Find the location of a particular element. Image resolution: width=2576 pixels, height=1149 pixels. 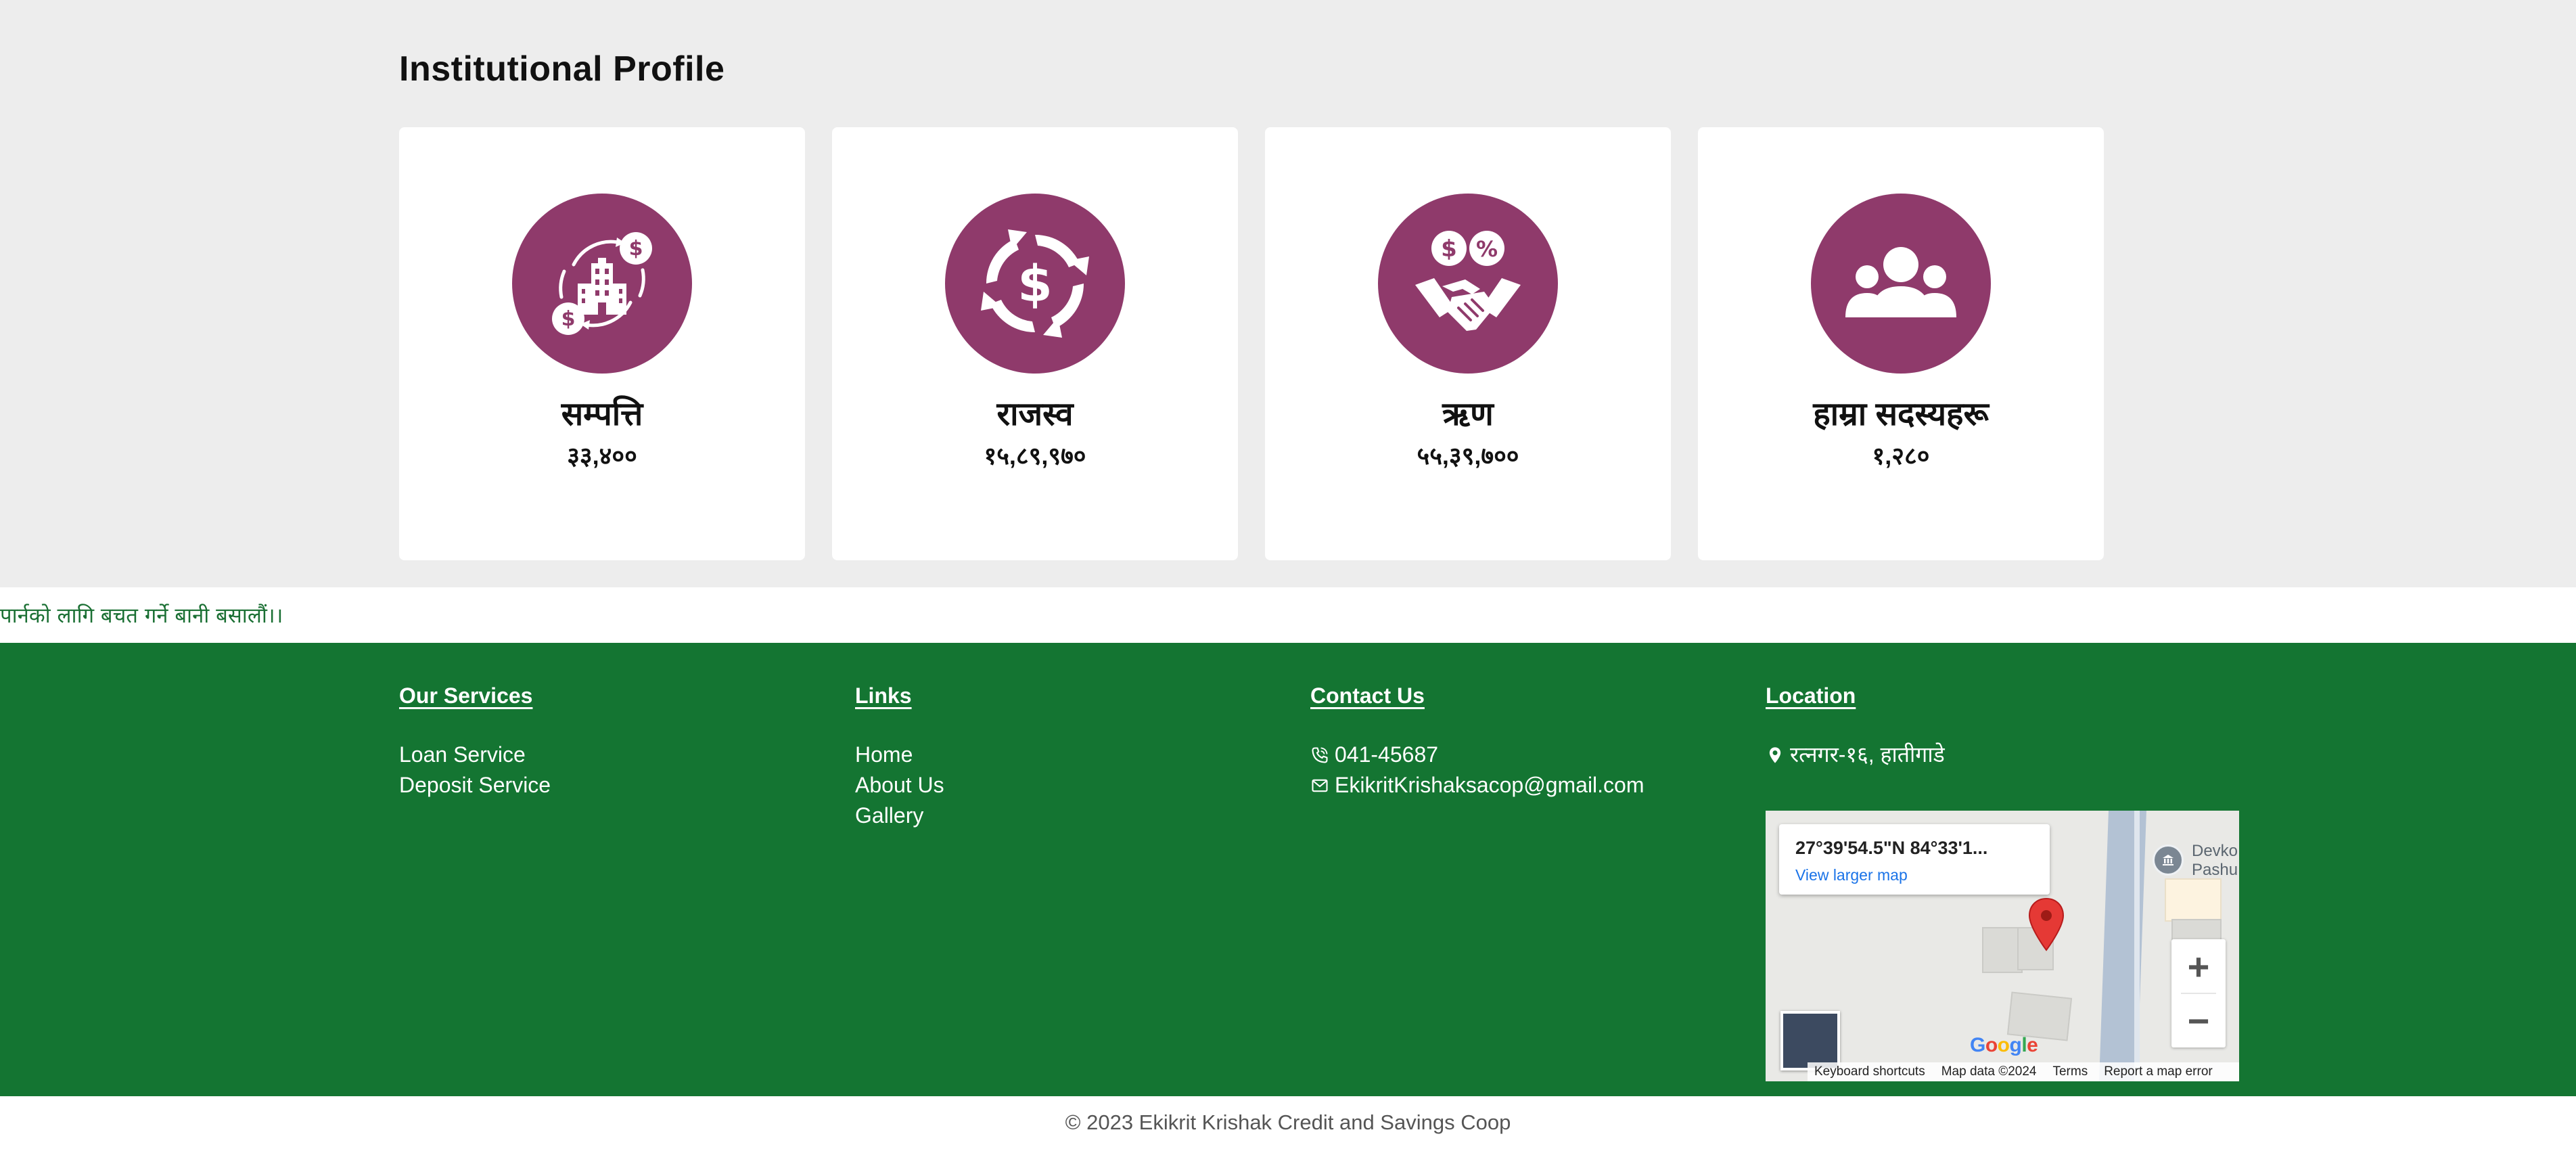

service-link-loan: Loan Service is located at coordinates (615, 755).